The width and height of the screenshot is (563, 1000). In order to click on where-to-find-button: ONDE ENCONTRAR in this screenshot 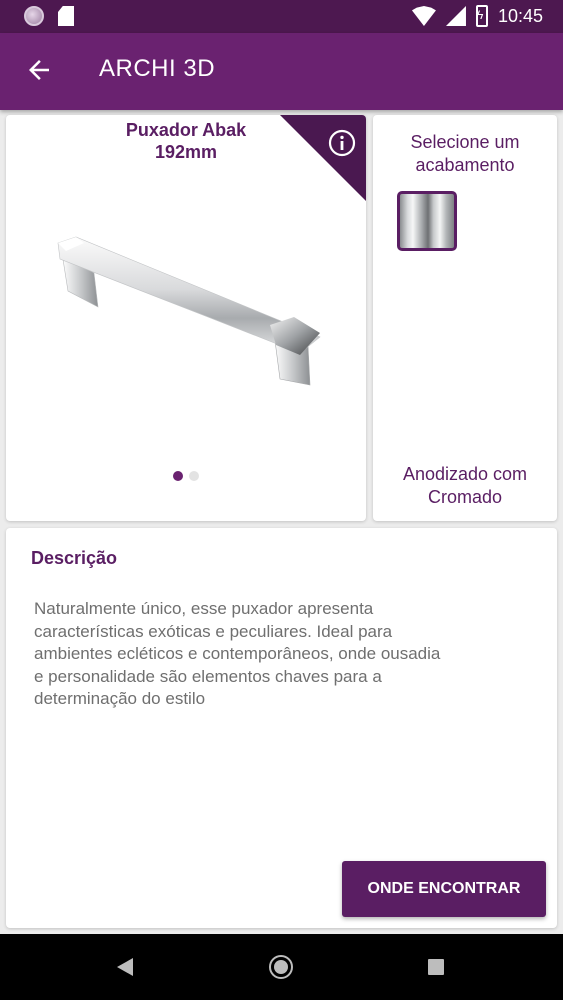, I will do `click(444, 889)`.